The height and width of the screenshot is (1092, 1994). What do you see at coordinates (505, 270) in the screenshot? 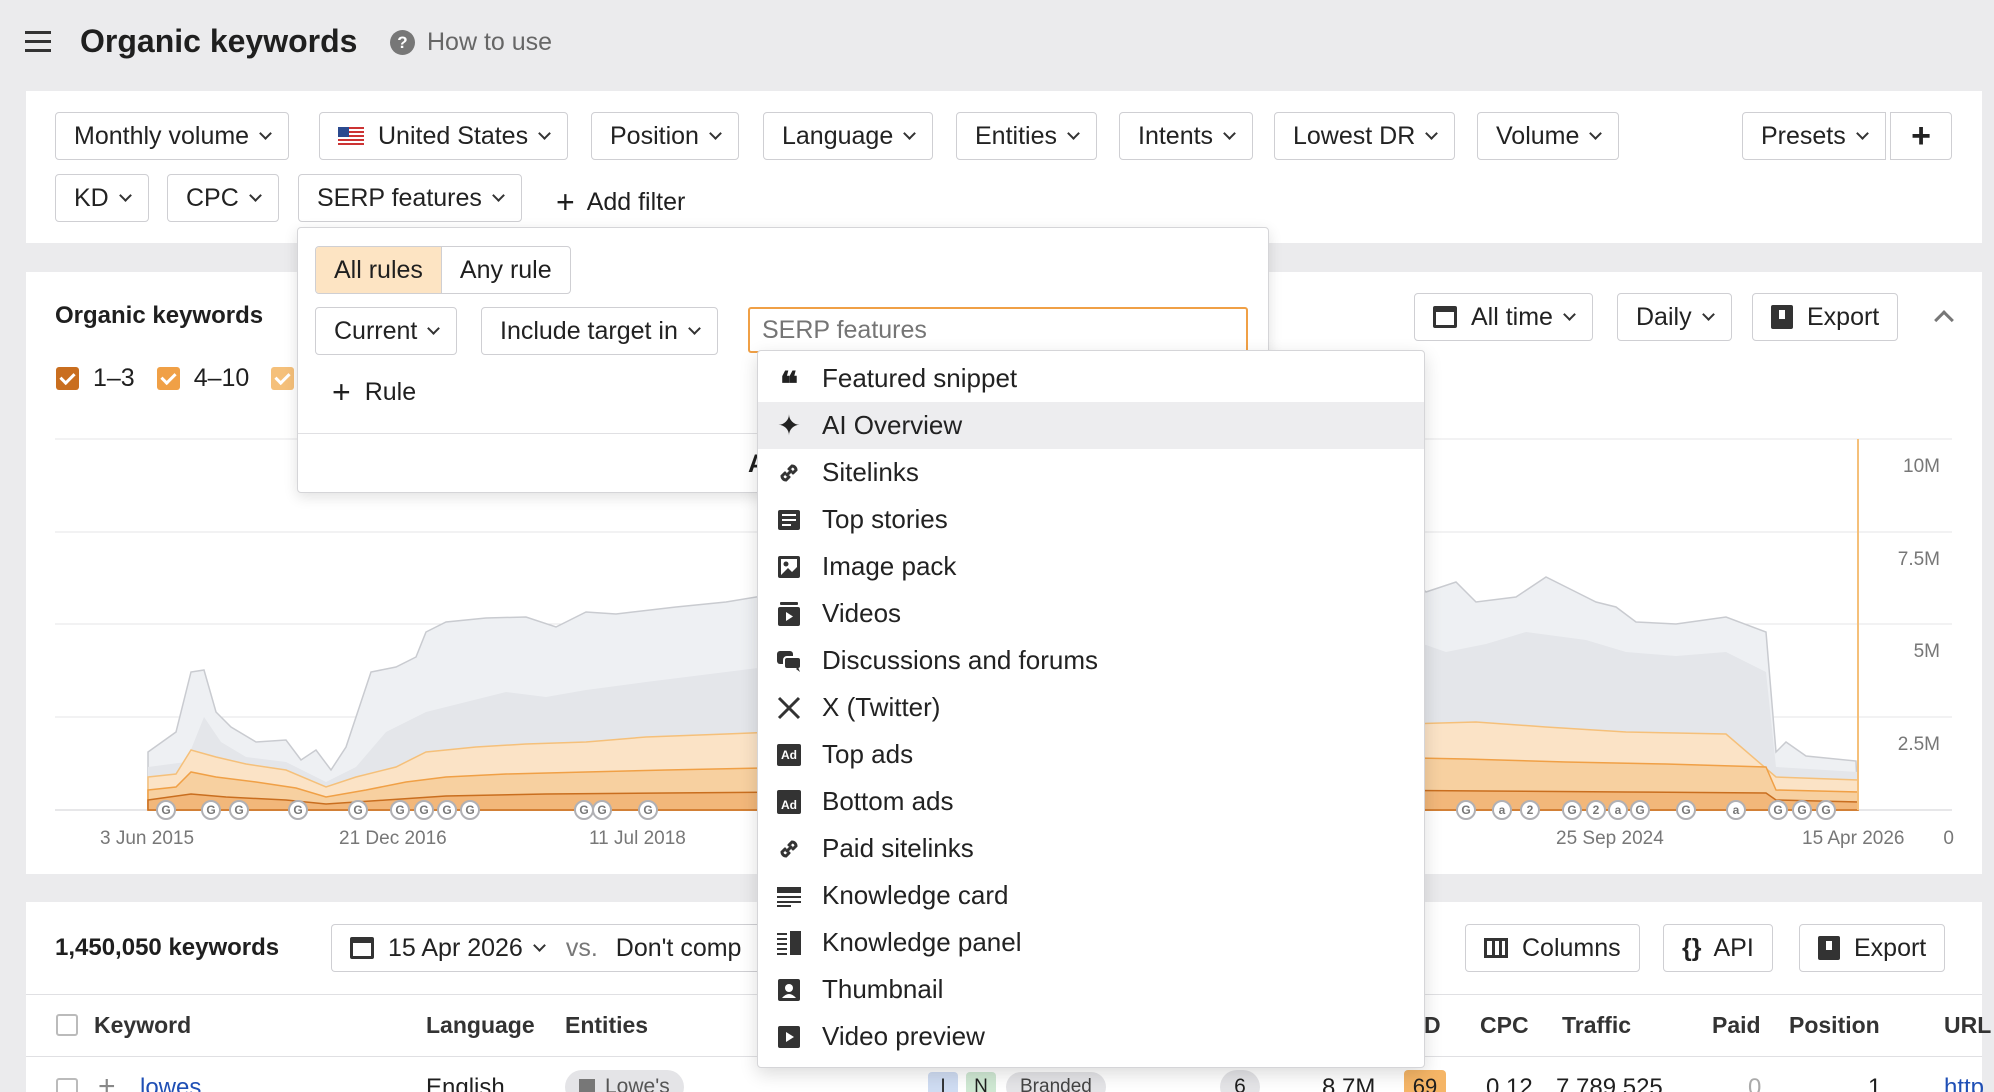
I see `any-rule-option: Any rule` at bounding box center [505, 270].